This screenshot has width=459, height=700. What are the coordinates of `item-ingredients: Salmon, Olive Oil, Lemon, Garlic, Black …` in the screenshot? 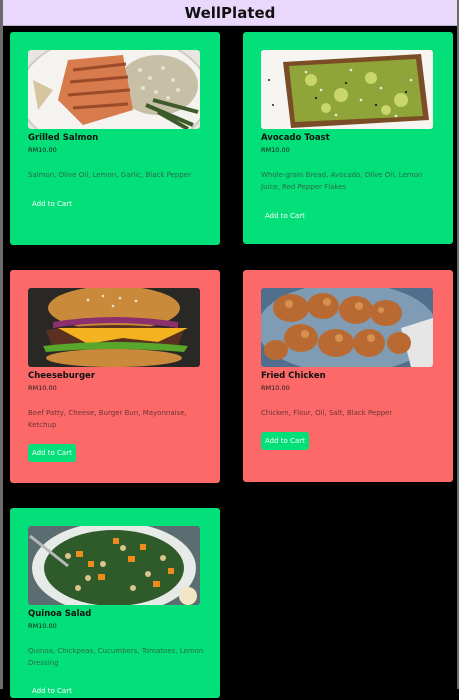 It's located at (109, 175).